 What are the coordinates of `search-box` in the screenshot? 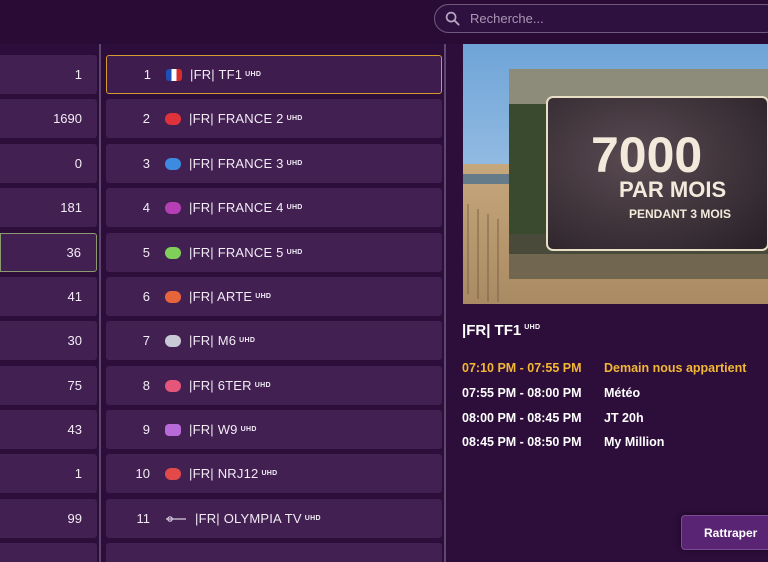 It's located at (601, 18).